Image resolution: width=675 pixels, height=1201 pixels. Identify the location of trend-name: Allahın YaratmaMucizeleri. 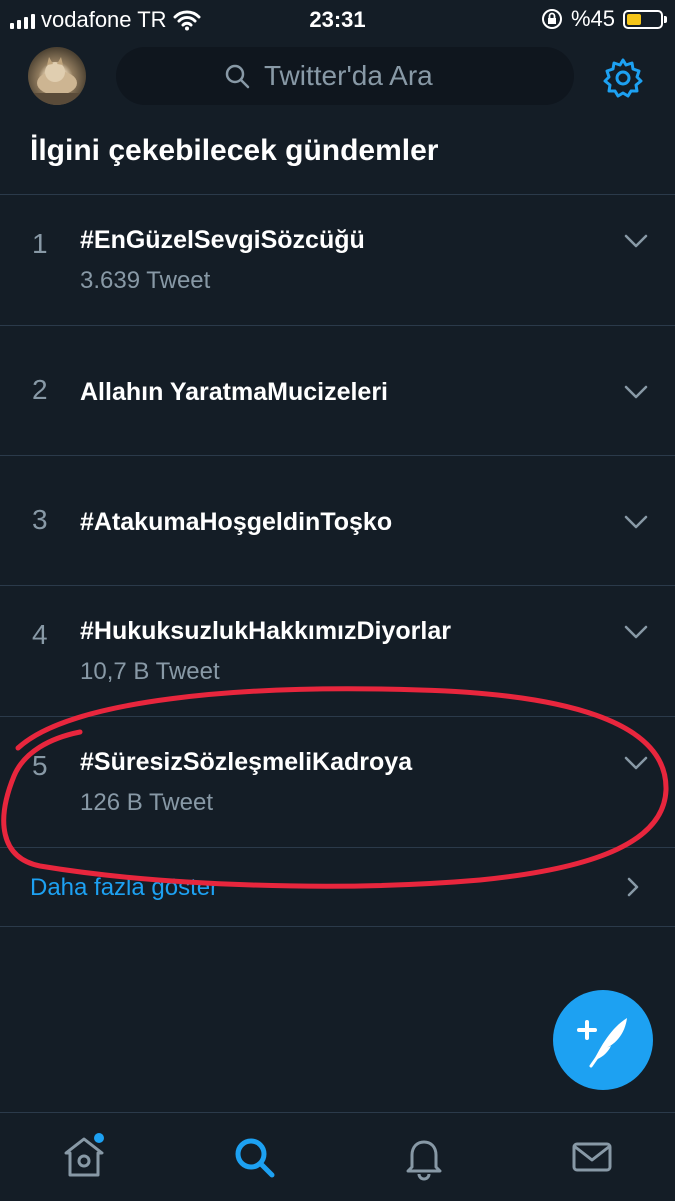
(234, 392).